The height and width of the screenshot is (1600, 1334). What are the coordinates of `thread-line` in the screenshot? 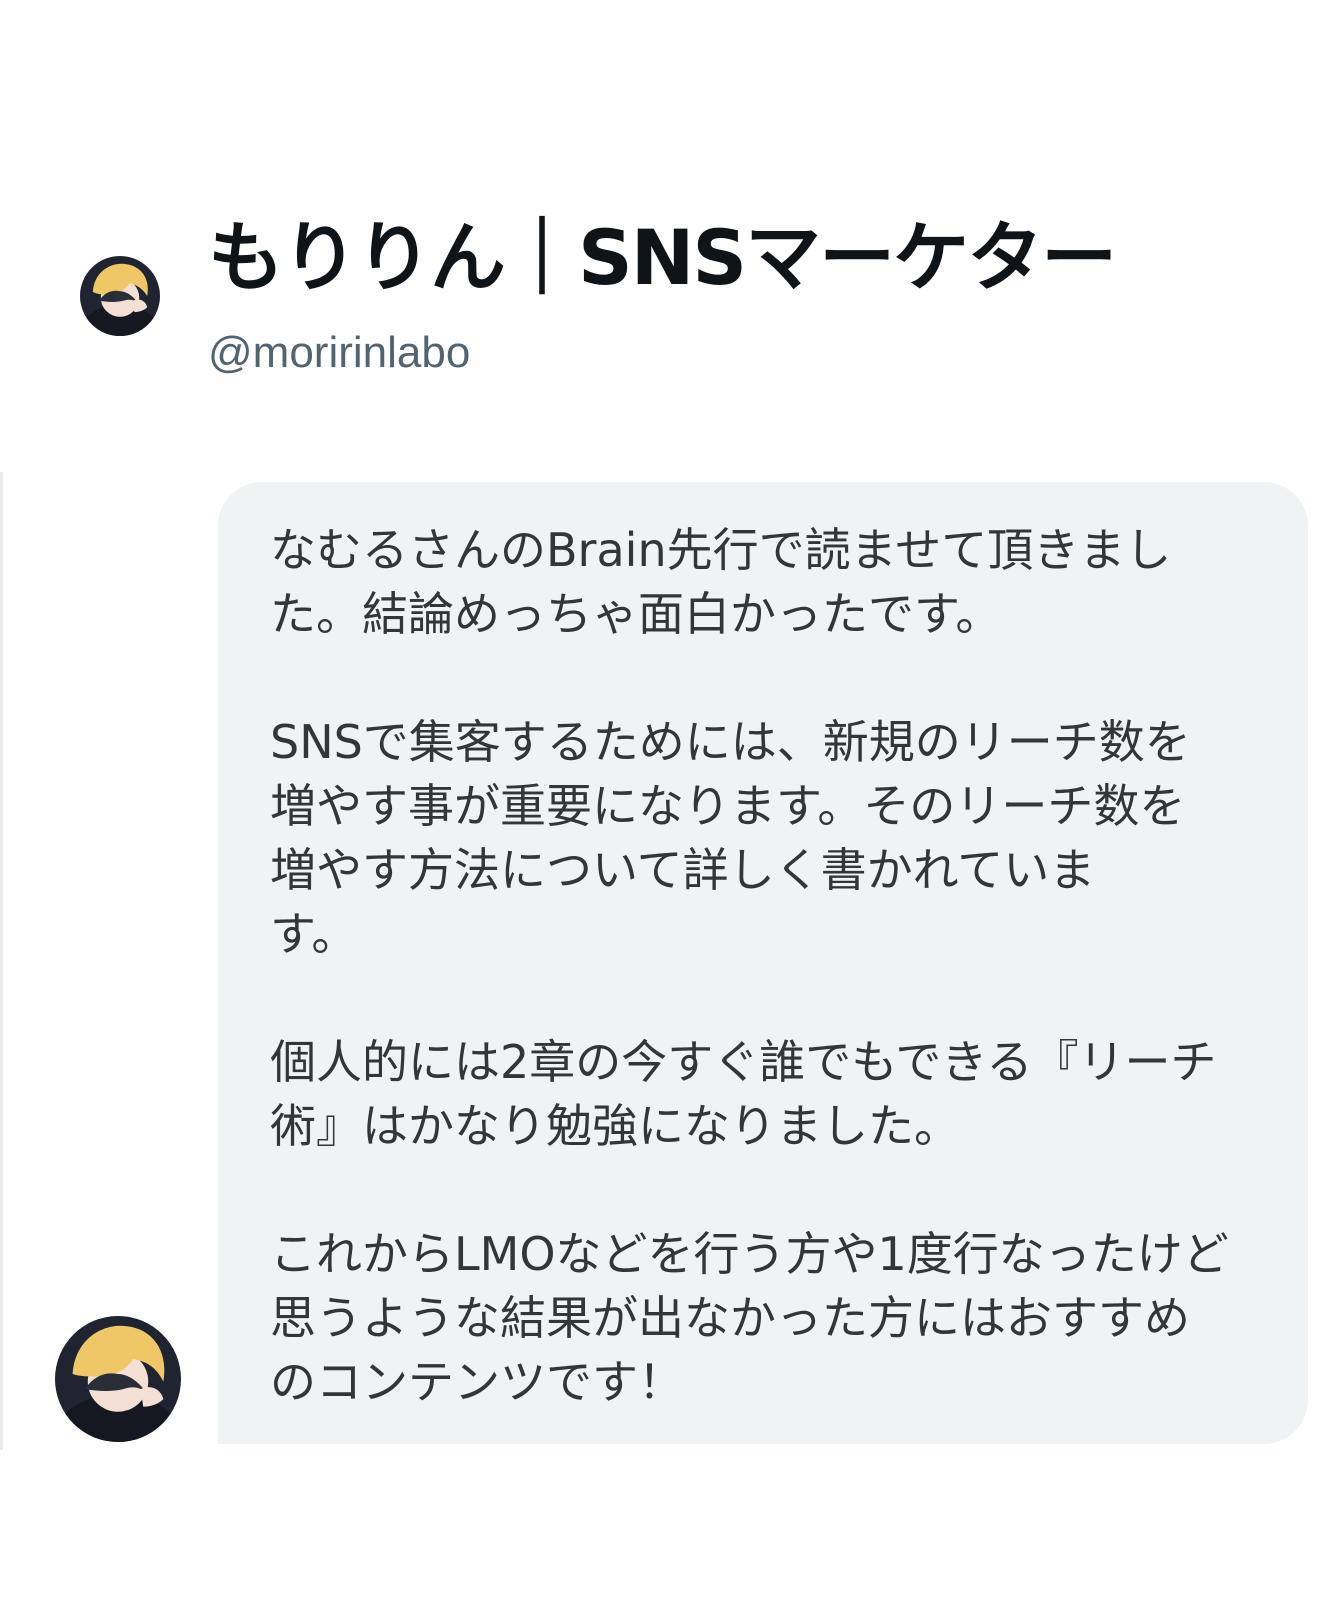 It's located at (1, 961).